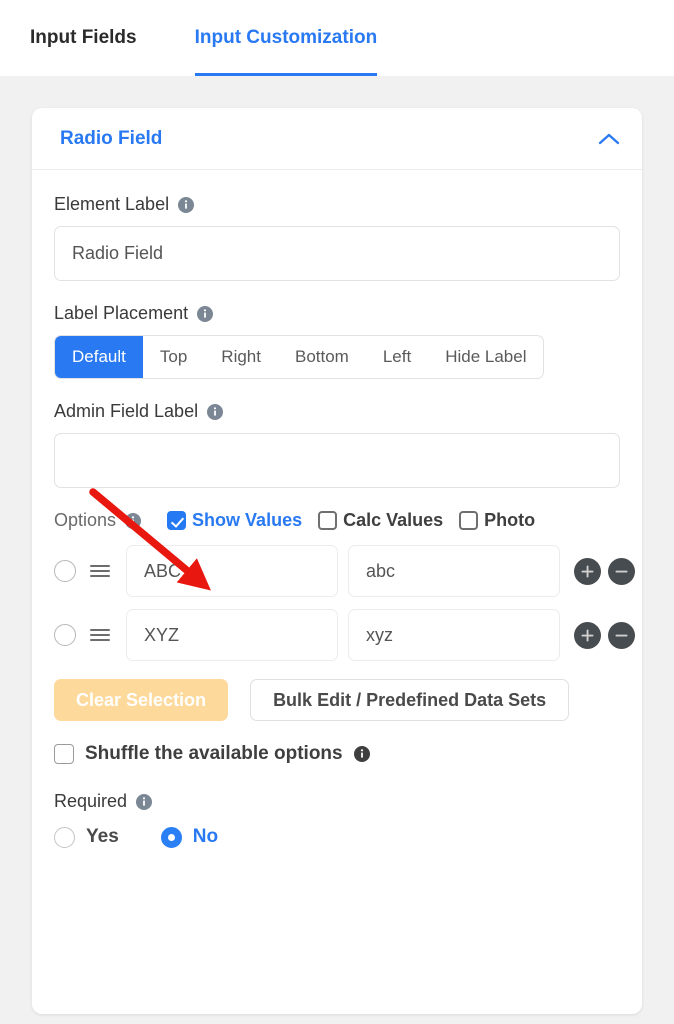  I want to click on options-label-text: Options, so click(85, 520).